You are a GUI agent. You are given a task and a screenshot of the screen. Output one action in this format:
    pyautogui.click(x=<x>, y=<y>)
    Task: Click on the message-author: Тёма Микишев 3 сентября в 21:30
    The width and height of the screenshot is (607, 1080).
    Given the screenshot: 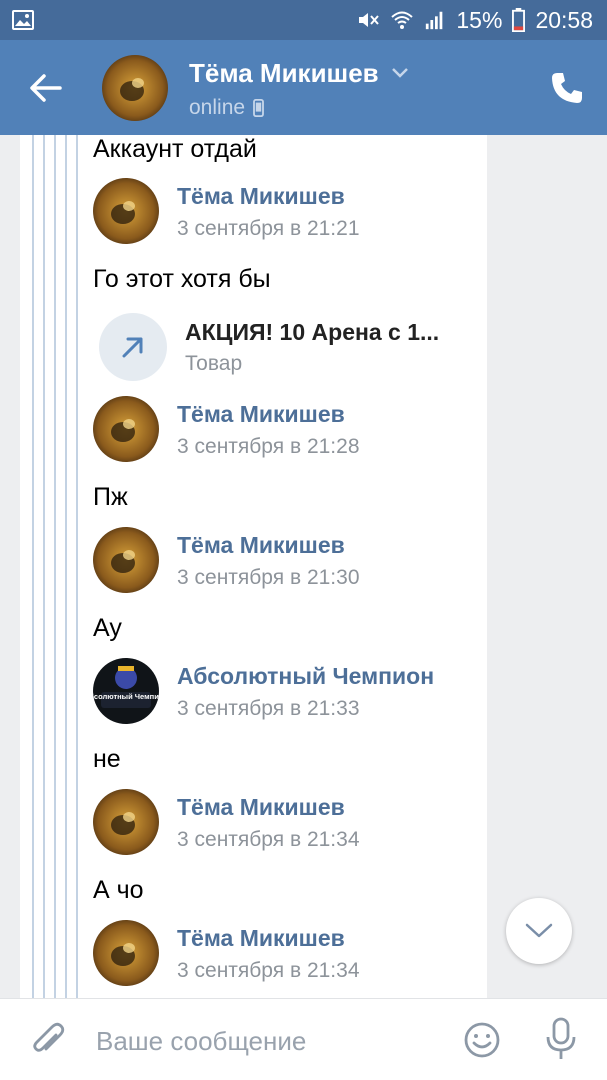 What is the action you would take?
    pyautogui.click(x=283, y=560)
    